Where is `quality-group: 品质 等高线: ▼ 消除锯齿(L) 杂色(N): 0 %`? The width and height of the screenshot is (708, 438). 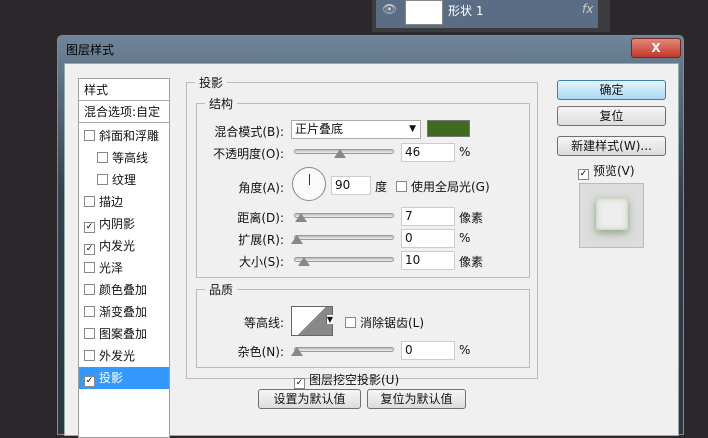
quality-group: 品质 等高线: ▼ 消除锯齿(L) 杂色(N): 0 % is located at coordinates (363, 324).